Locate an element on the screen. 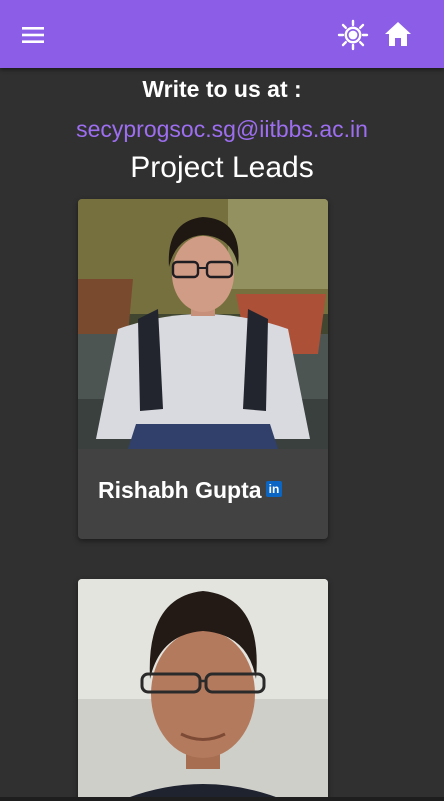 This screenshot has width=444, height=801. app-bar is located at coordinates (222, 34).